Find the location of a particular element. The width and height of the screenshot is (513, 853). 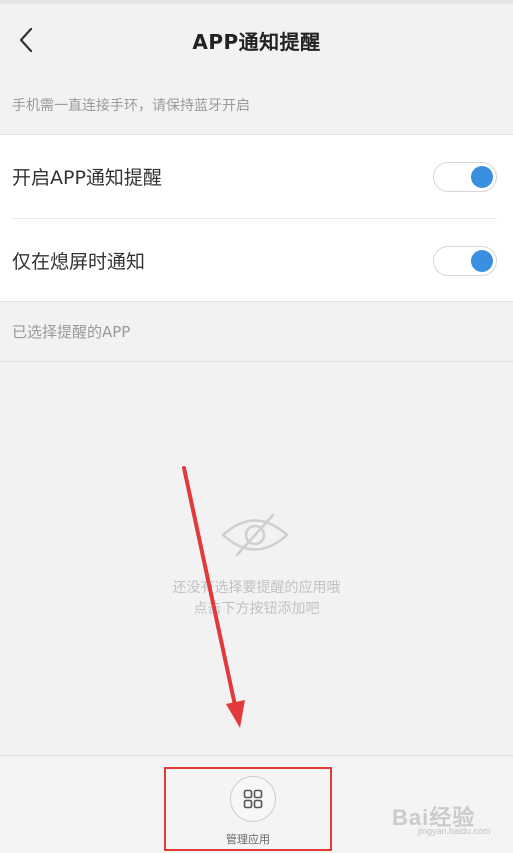

app-notification-toggle is located at coordinates (465, 177).